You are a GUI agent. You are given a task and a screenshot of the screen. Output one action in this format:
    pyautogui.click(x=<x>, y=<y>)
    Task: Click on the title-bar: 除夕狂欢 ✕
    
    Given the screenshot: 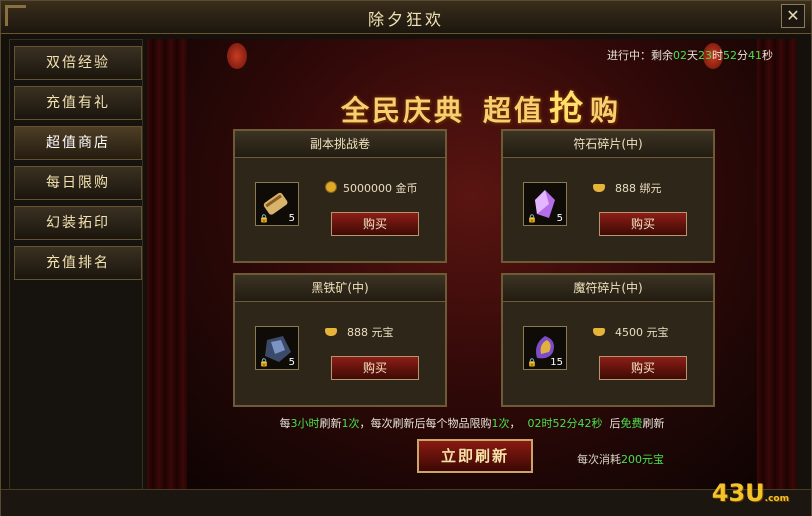 What is the action you would take?
    pyautogui.click(x=406, y=17)
    